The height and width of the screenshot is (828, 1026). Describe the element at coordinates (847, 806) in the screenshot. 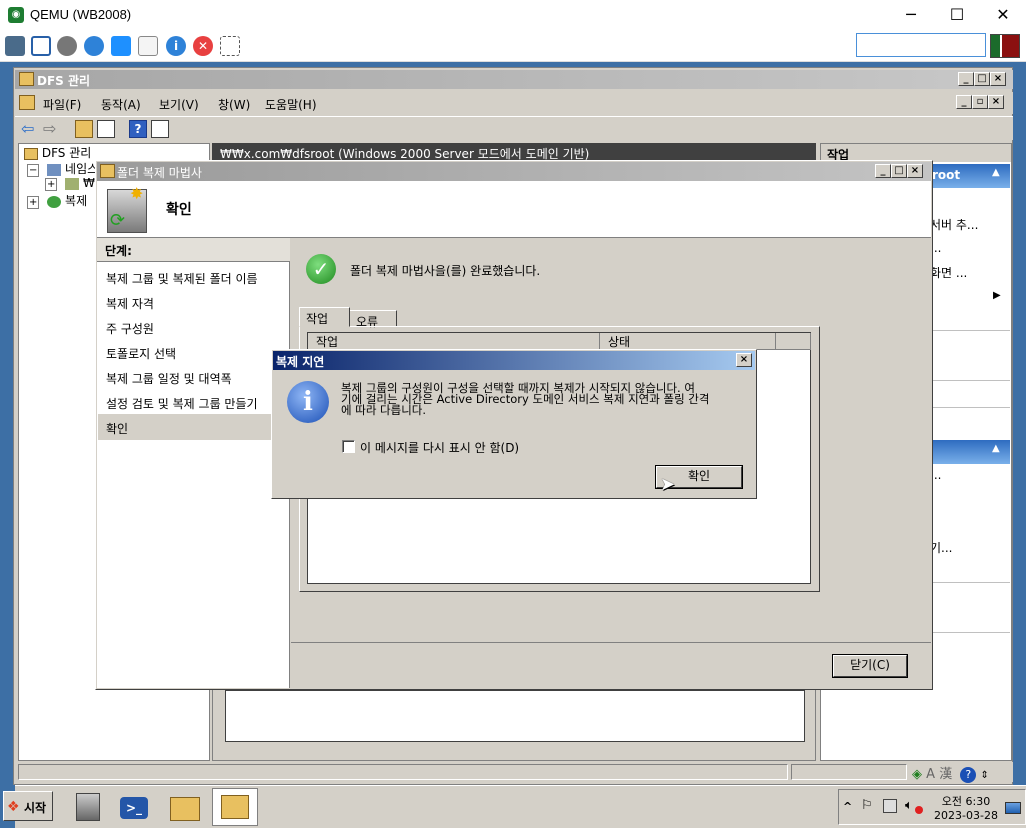

I see `show-hidden-icons-icon: ^` at that location.